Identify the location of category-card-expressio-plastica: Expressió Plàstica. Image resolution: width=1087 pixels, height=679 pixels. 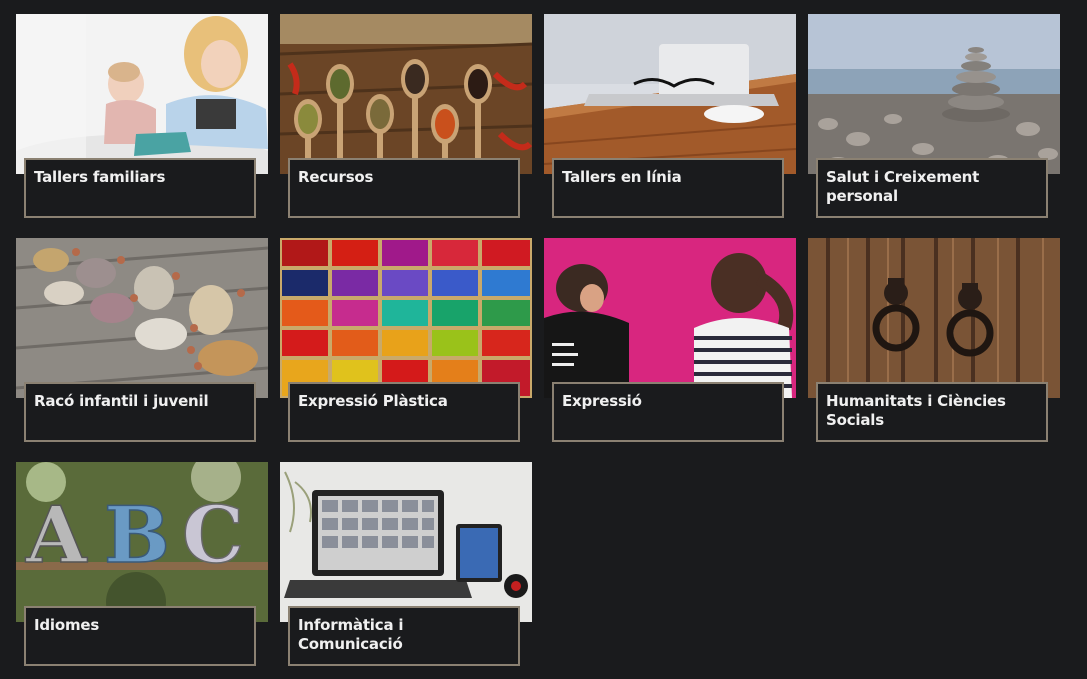
(406, 342).